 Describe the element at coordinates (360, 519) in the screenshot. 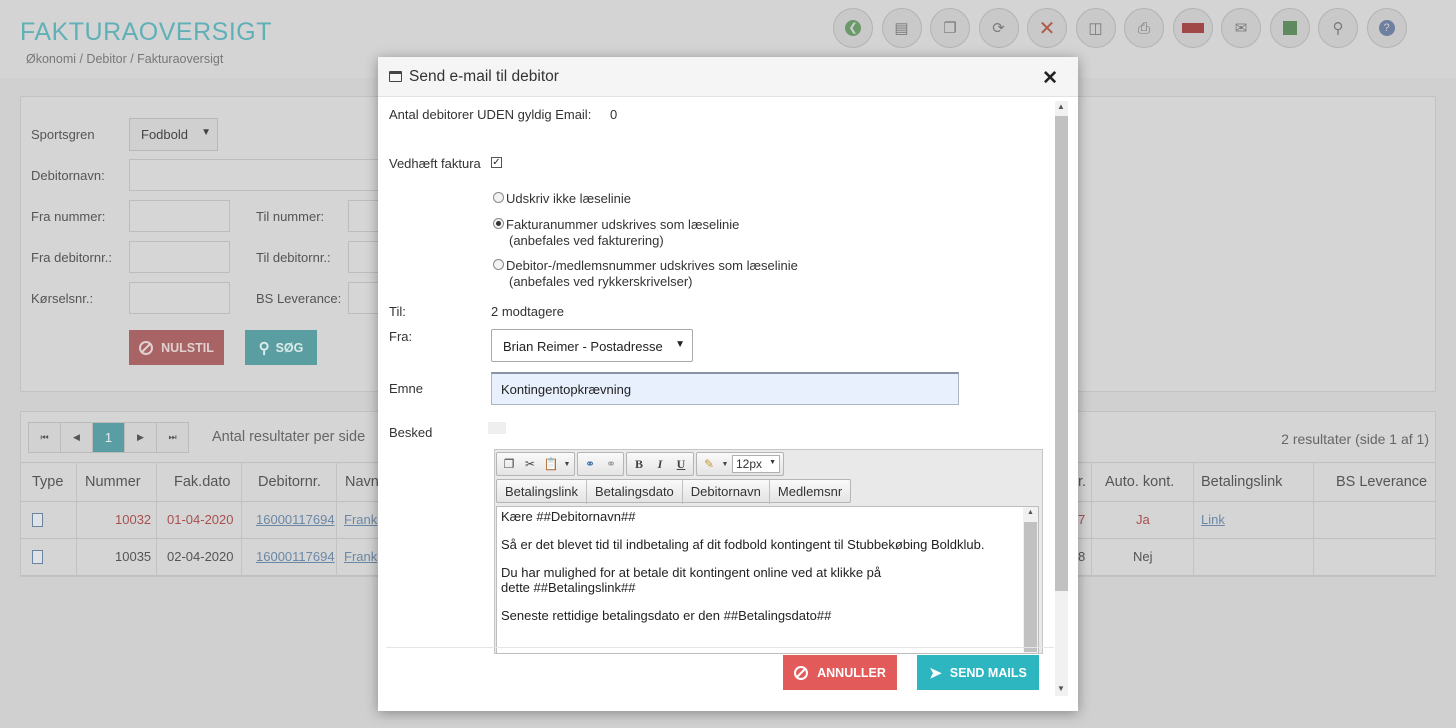

I see `row1-navn-link: Frank` at that location.